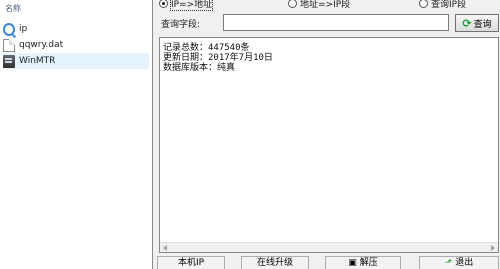  What do you see at coordinates (449, 5) in the screenshot?
I see `radio-label: 查询IP段` at bounding box center [449, 5].